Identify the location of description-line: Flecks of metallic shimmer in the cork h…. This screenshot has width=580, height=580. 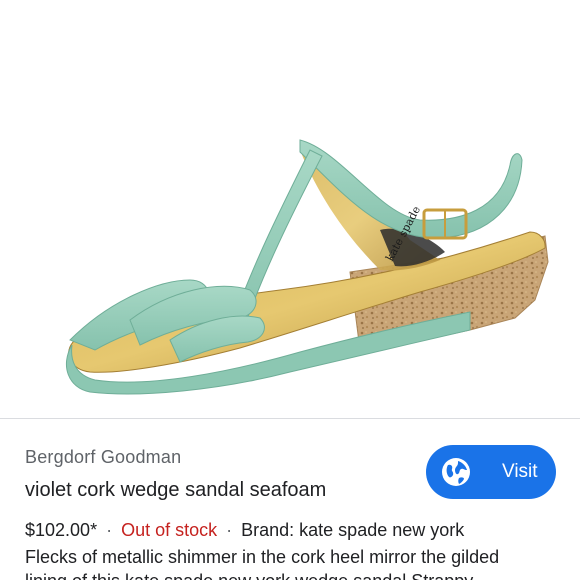
(262, 557).